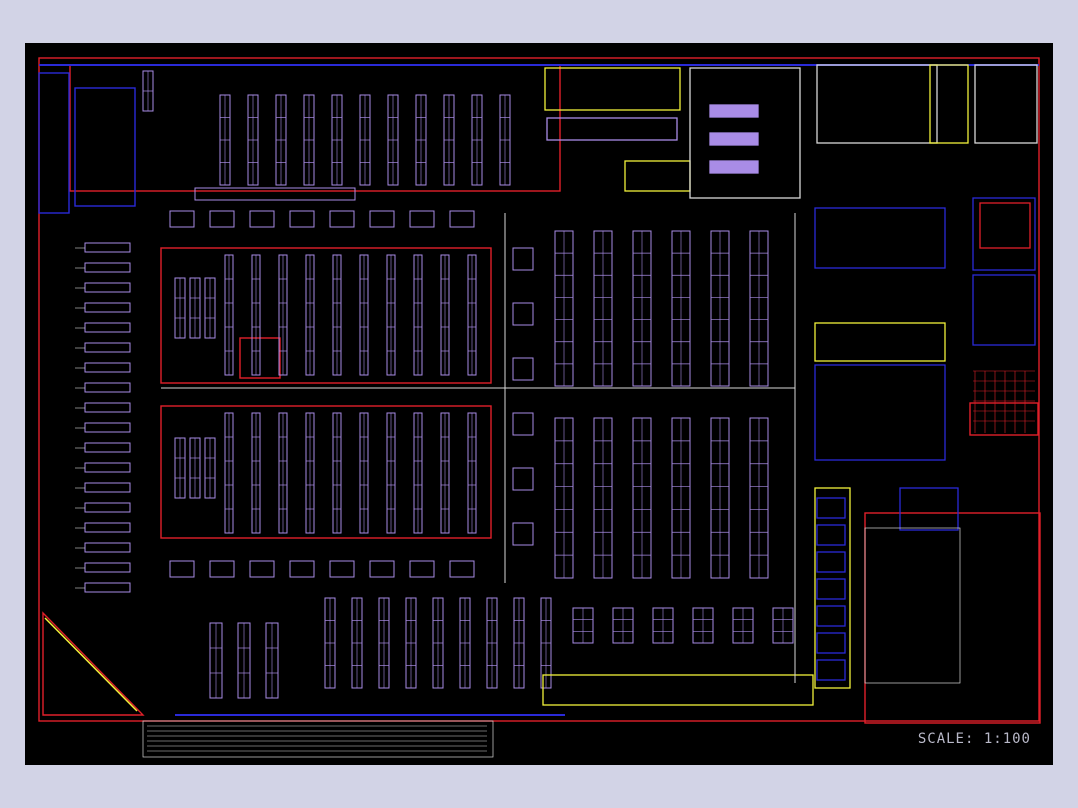  Describe the element at coordinates (105, 147) in the screenshot. I see `restroom-block` at that location.